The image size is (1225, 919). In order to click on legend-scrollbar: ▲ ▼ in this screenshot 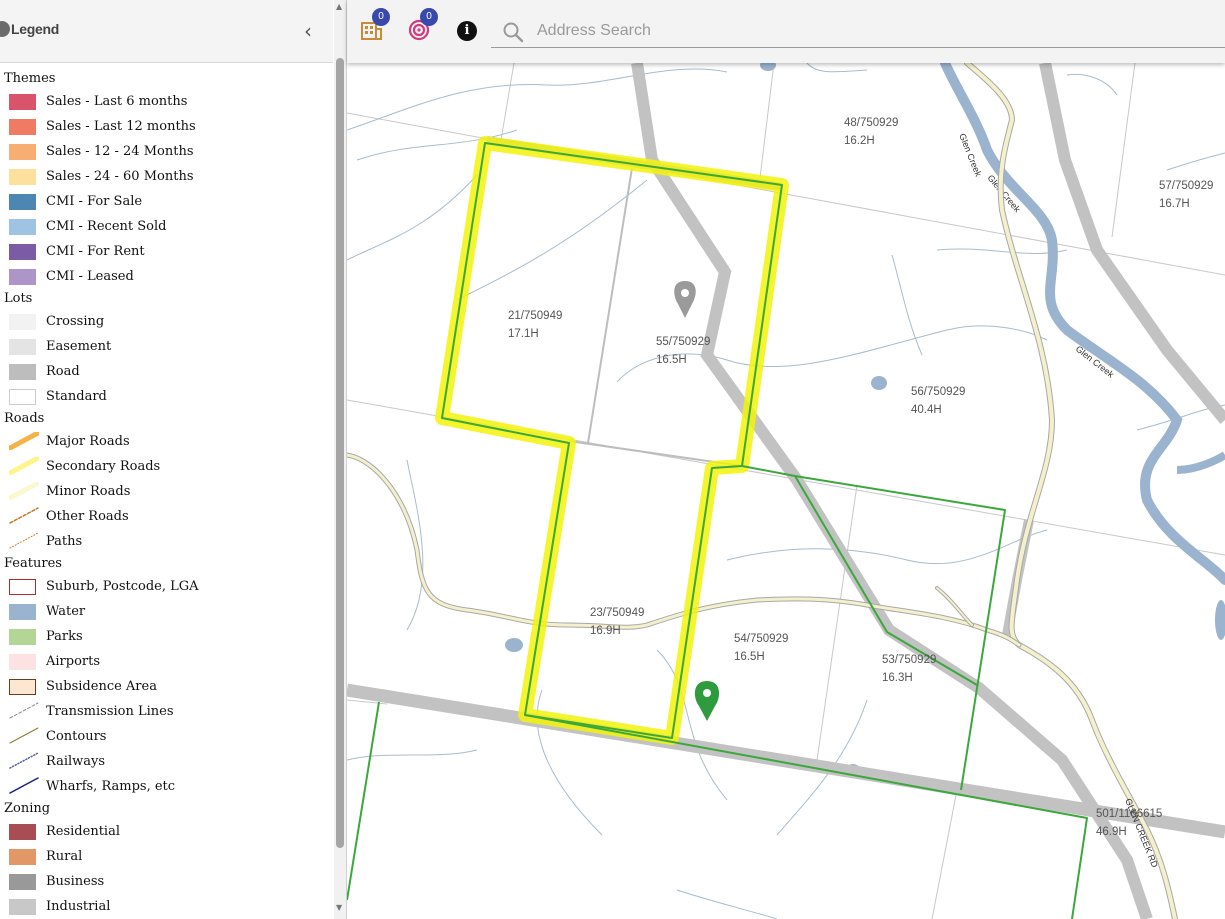, I will do `click(340, 459)`.